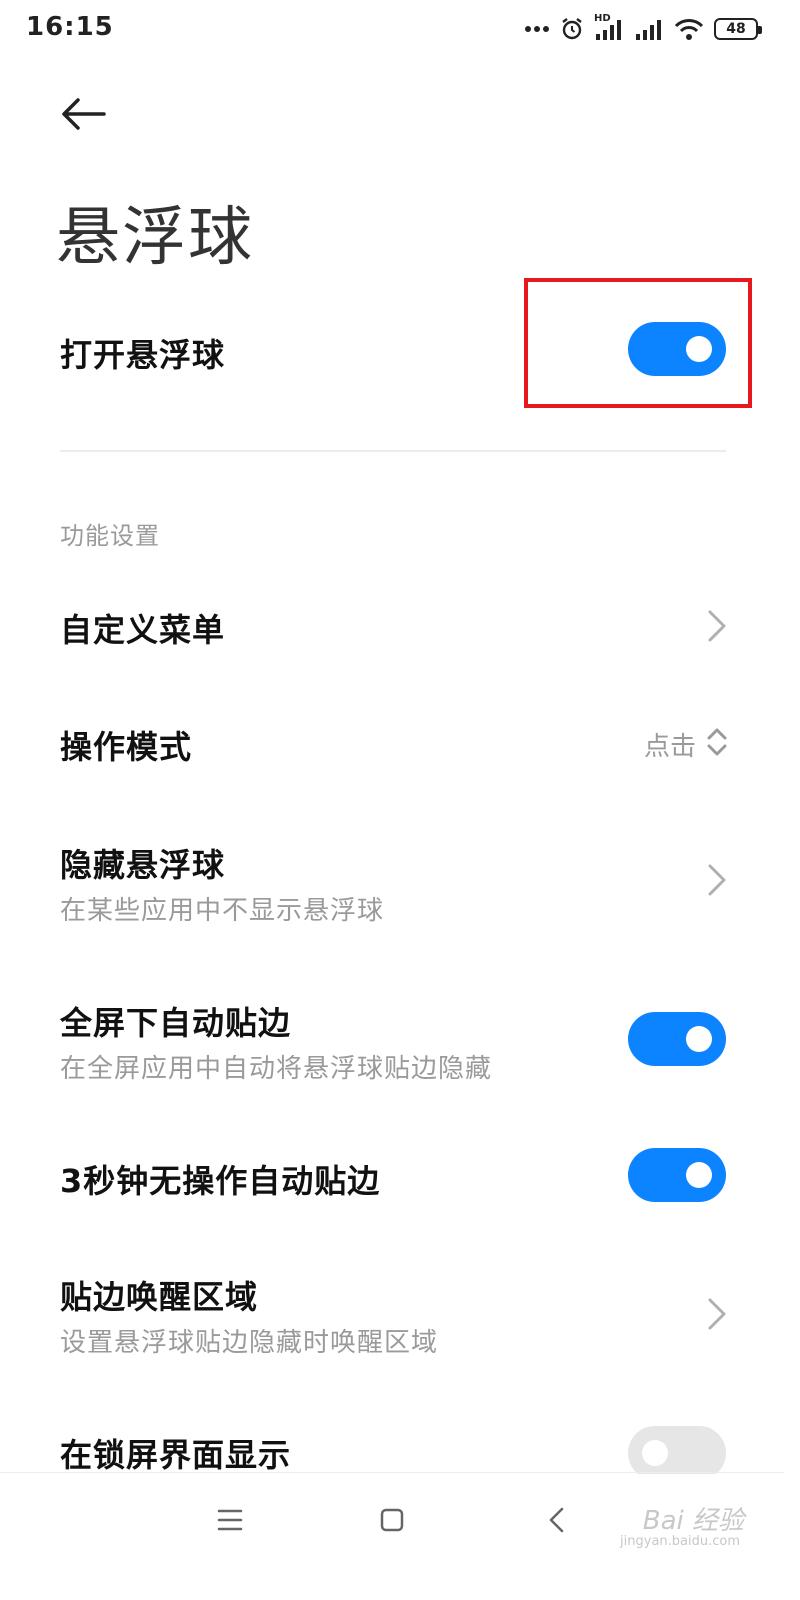 The width and height of the screenshot is (800, 1600). I want to click on watermark: Bai 经验, so click(693, 1521).